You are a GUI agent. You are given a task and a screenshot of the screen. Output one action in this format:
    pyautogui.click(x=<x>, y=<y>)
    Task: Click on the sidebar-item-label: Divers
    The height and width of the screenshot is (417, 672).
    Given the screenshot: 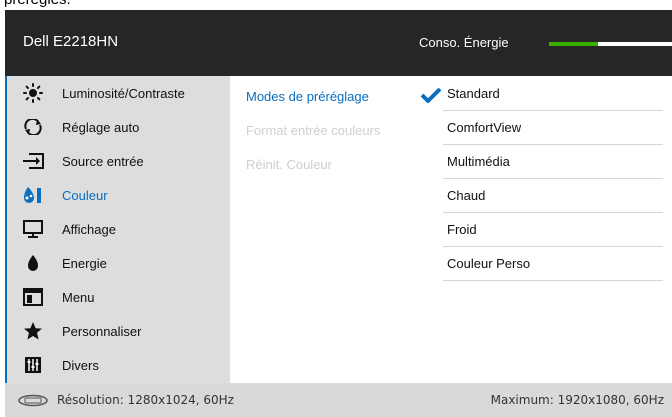 What is the action you would take?
    pyautogui.click(x=80, y=365)
    